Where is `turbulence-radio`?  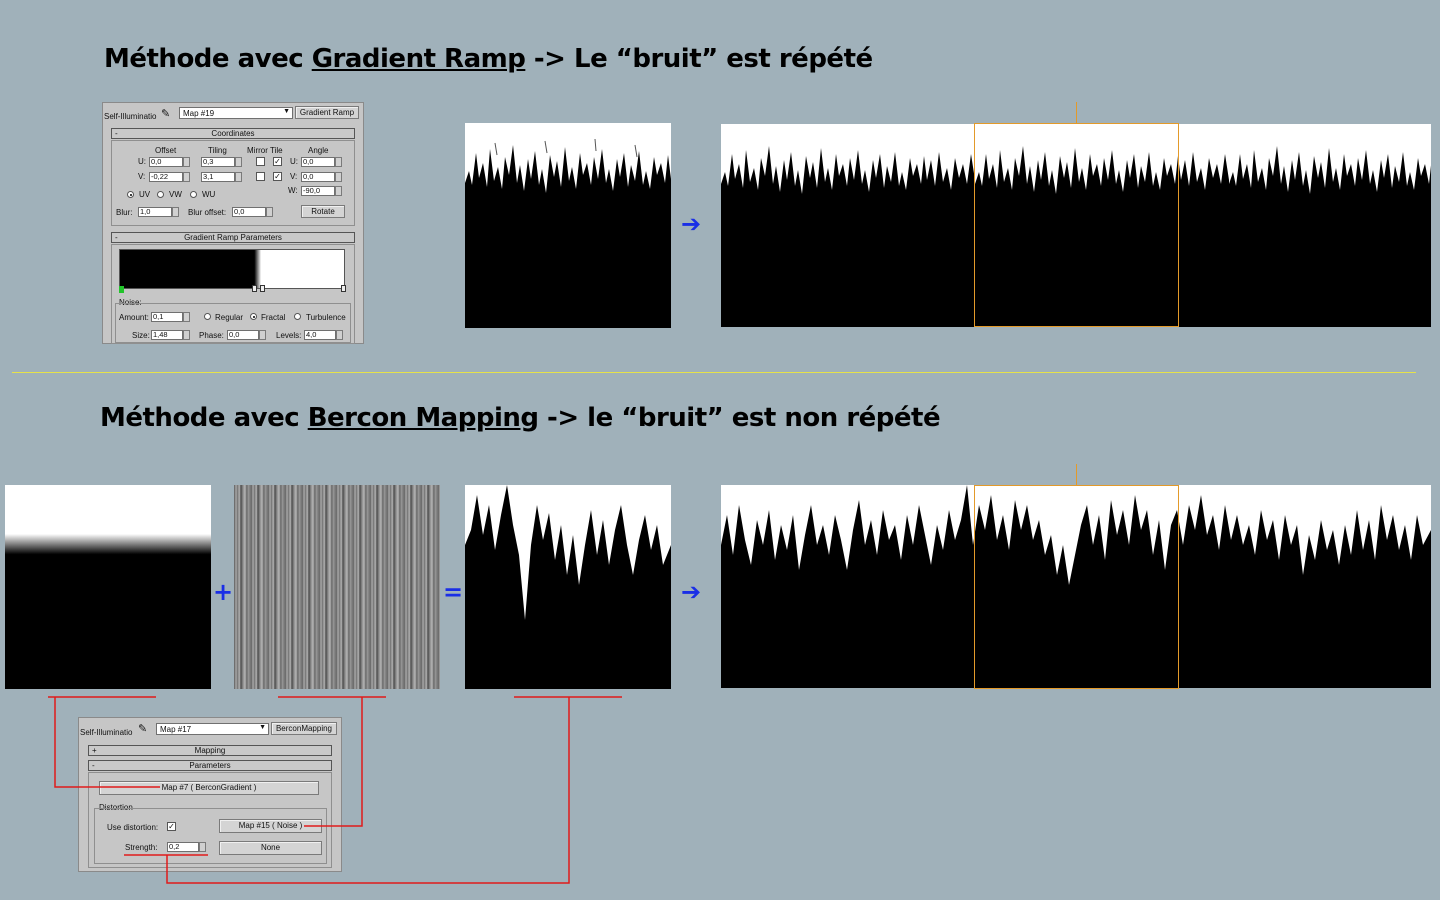
turbulence-radio is located at coordinates (297, 316).